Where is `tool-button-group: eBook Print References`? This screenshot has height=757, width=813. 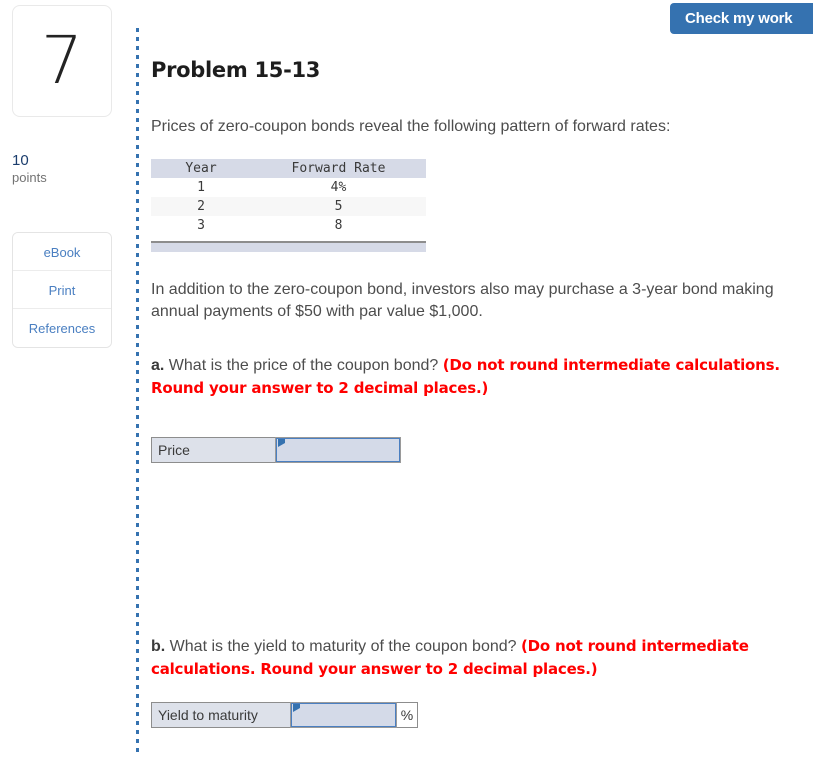 tool-button-group: eBook Print References is located at coordinates (62, 290).